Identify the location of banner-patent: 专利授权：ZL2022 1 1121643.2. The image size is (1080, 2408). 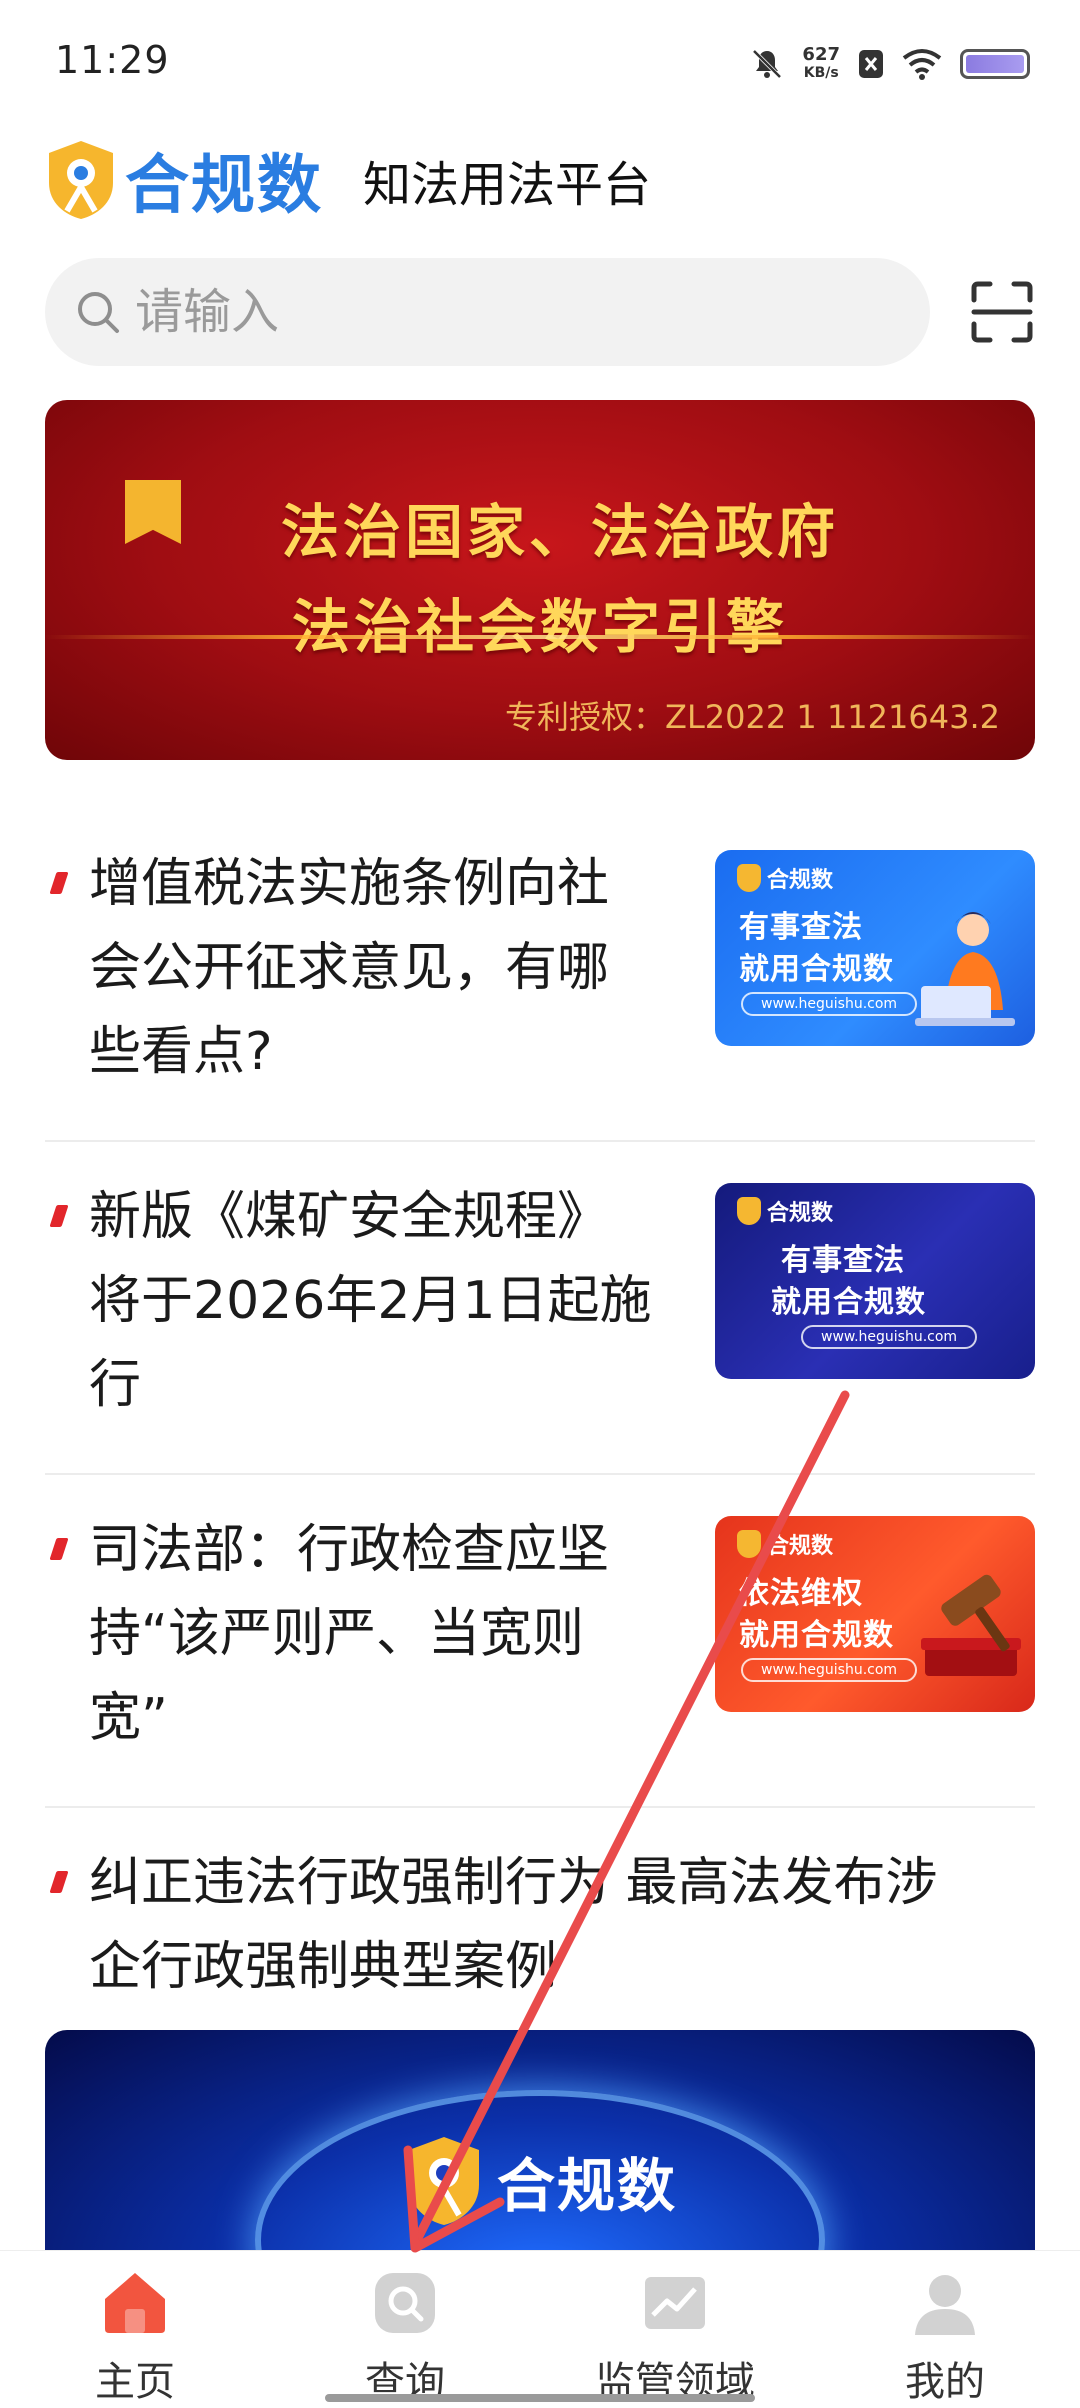
(752, 717).